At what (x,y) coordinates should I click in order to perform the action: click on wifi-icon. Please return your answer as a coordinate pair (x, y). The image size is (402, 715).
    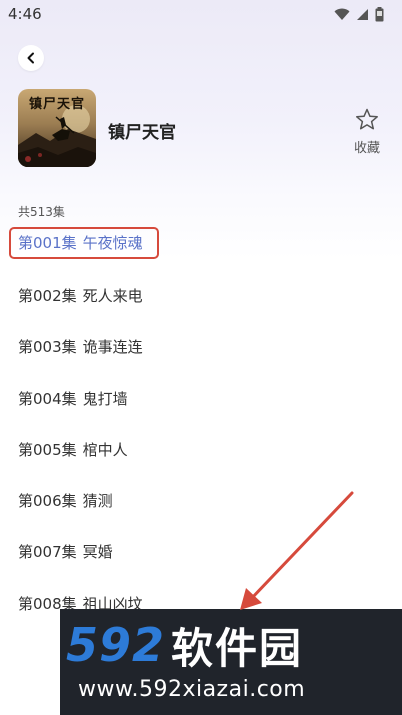
    Looking at the image, I should click on (342, 14).